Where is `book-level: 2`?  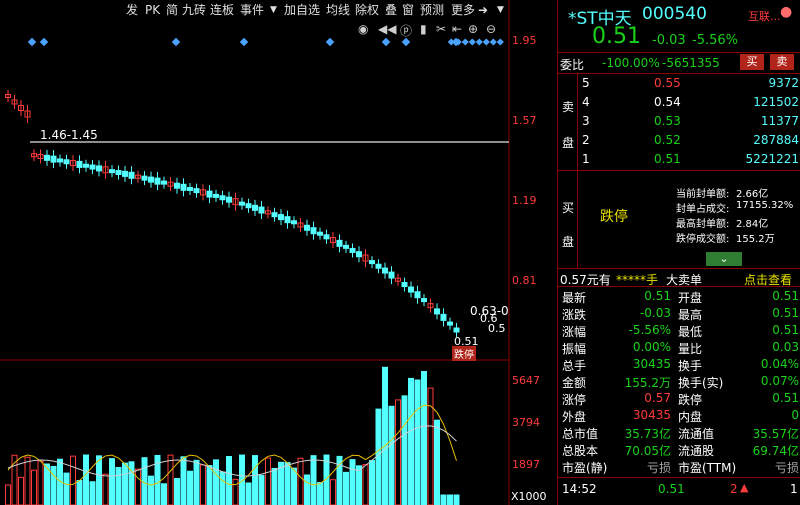 book-level: 2 is located at coordinates (586, 140).